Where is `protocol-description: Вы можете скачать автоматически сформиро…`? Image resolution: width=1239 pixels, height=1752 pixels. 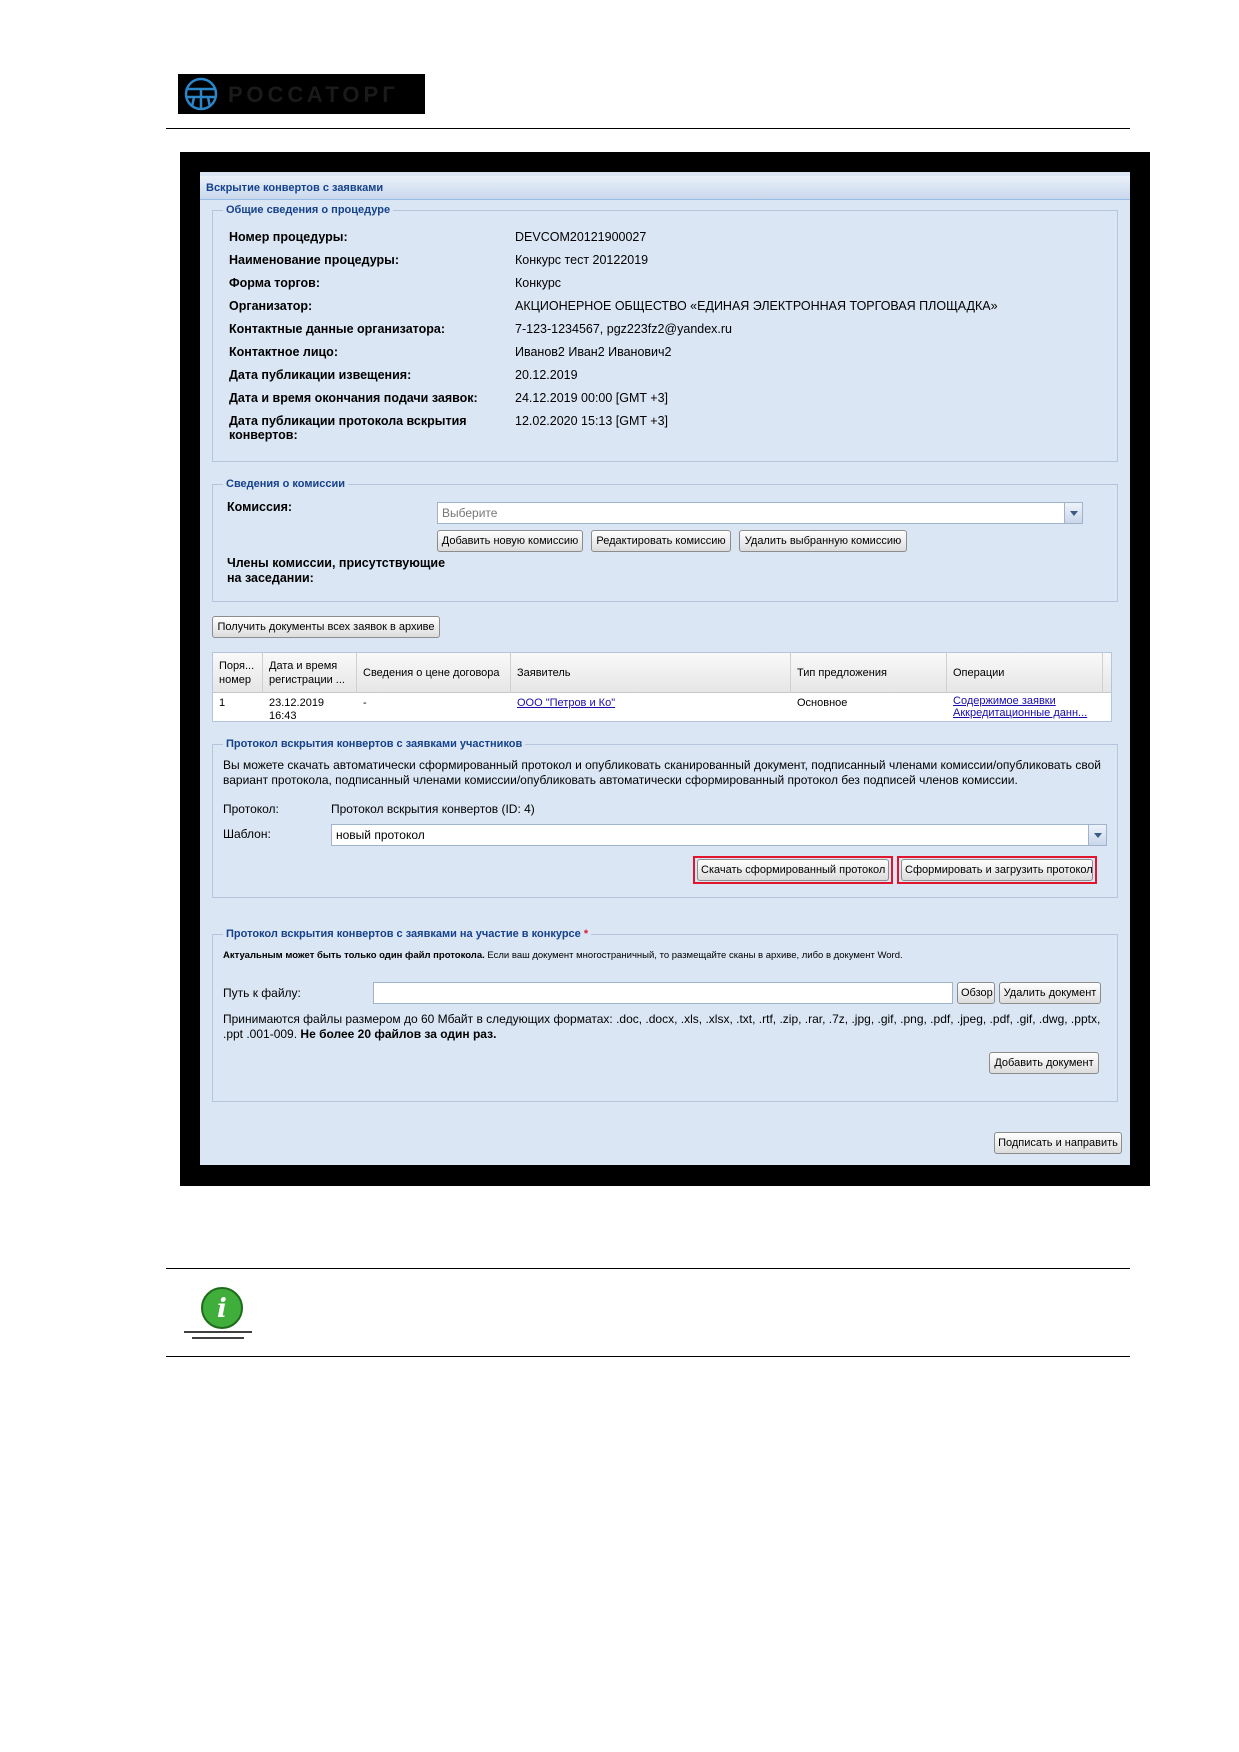 protocol-description: Вы можете скачать автоматически сформиро… is located at coordinates (662, 772).